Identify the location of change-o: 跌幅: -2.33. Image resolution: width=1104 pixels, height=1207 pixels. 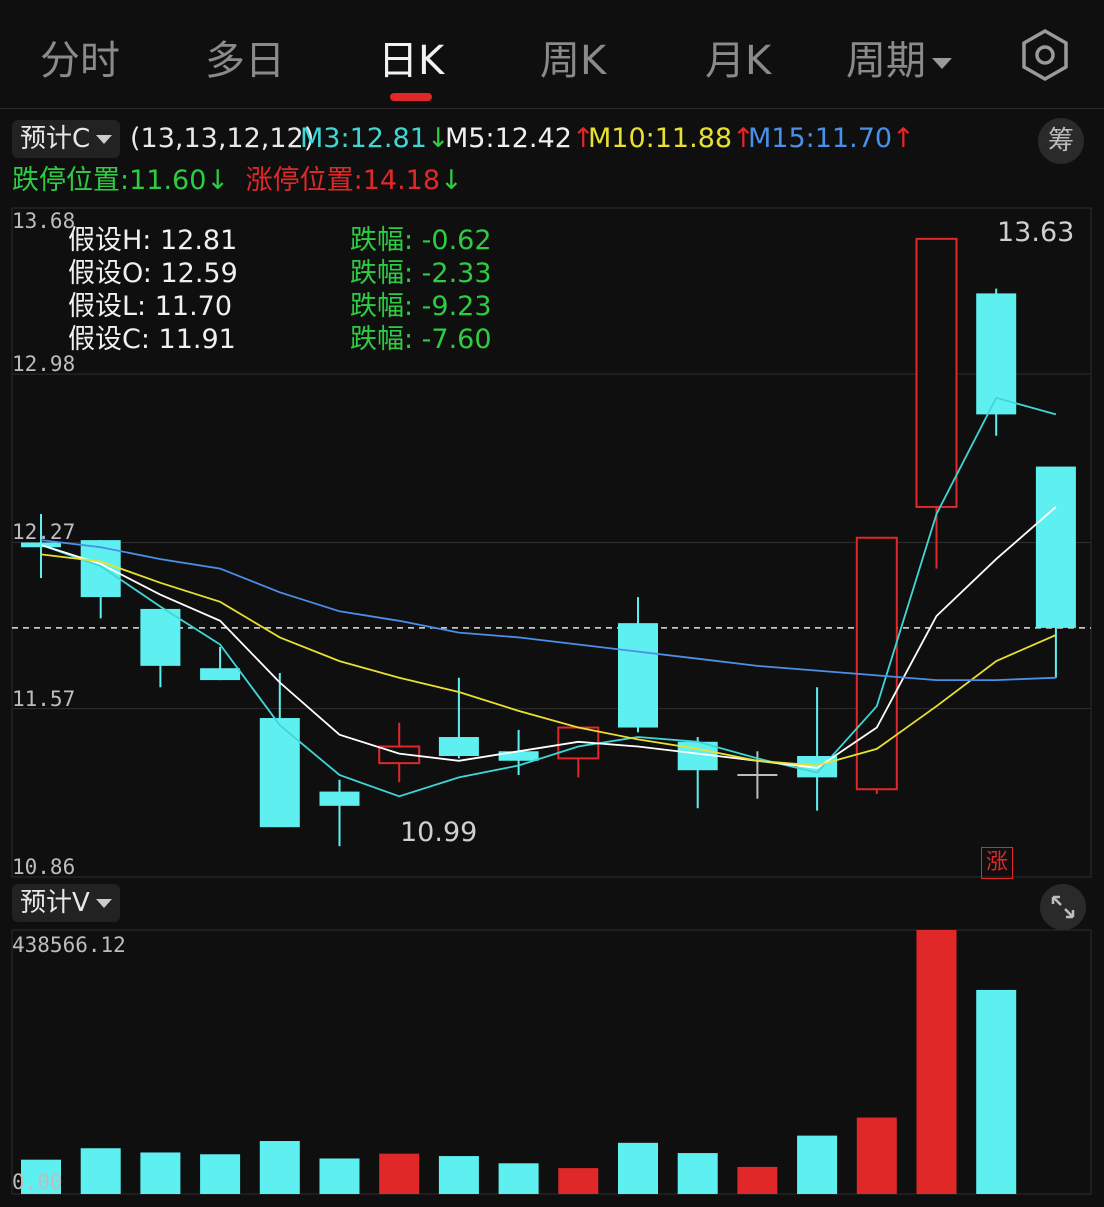
(421, 273).